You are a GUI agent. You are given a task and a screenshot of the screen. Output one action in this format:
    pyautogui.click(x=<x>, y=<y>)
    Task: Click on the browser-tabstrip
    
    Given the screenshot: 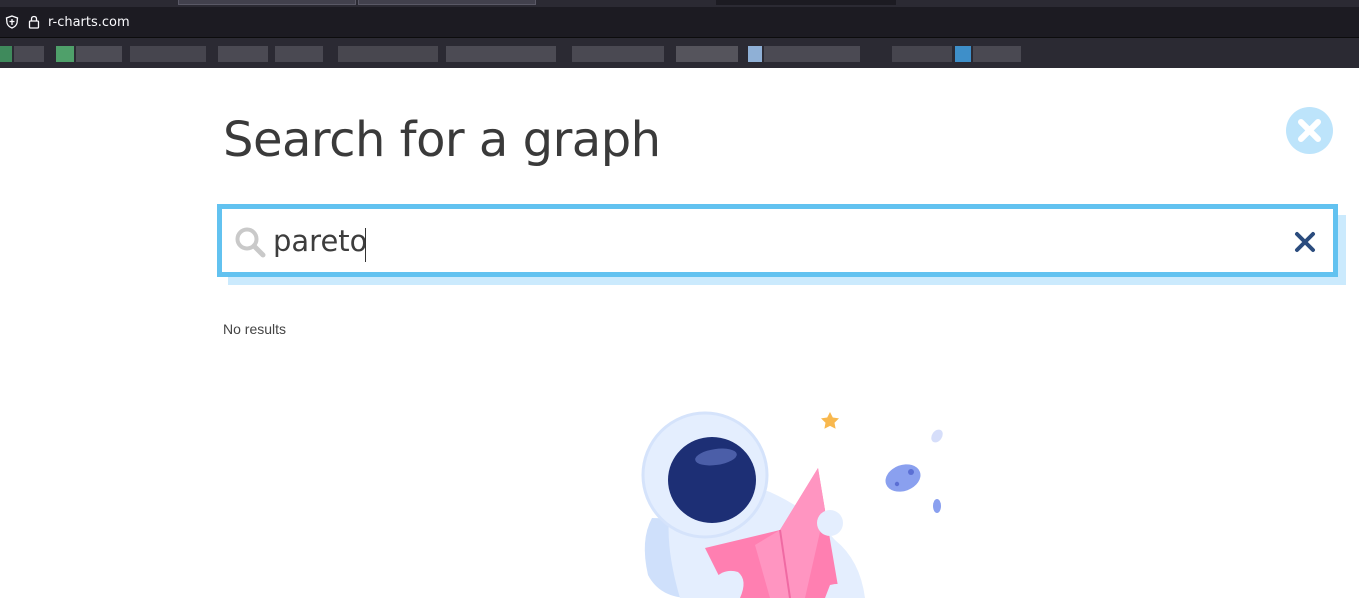 What is the action you would take?
    pyautogui.click(x=679, y=3)
    